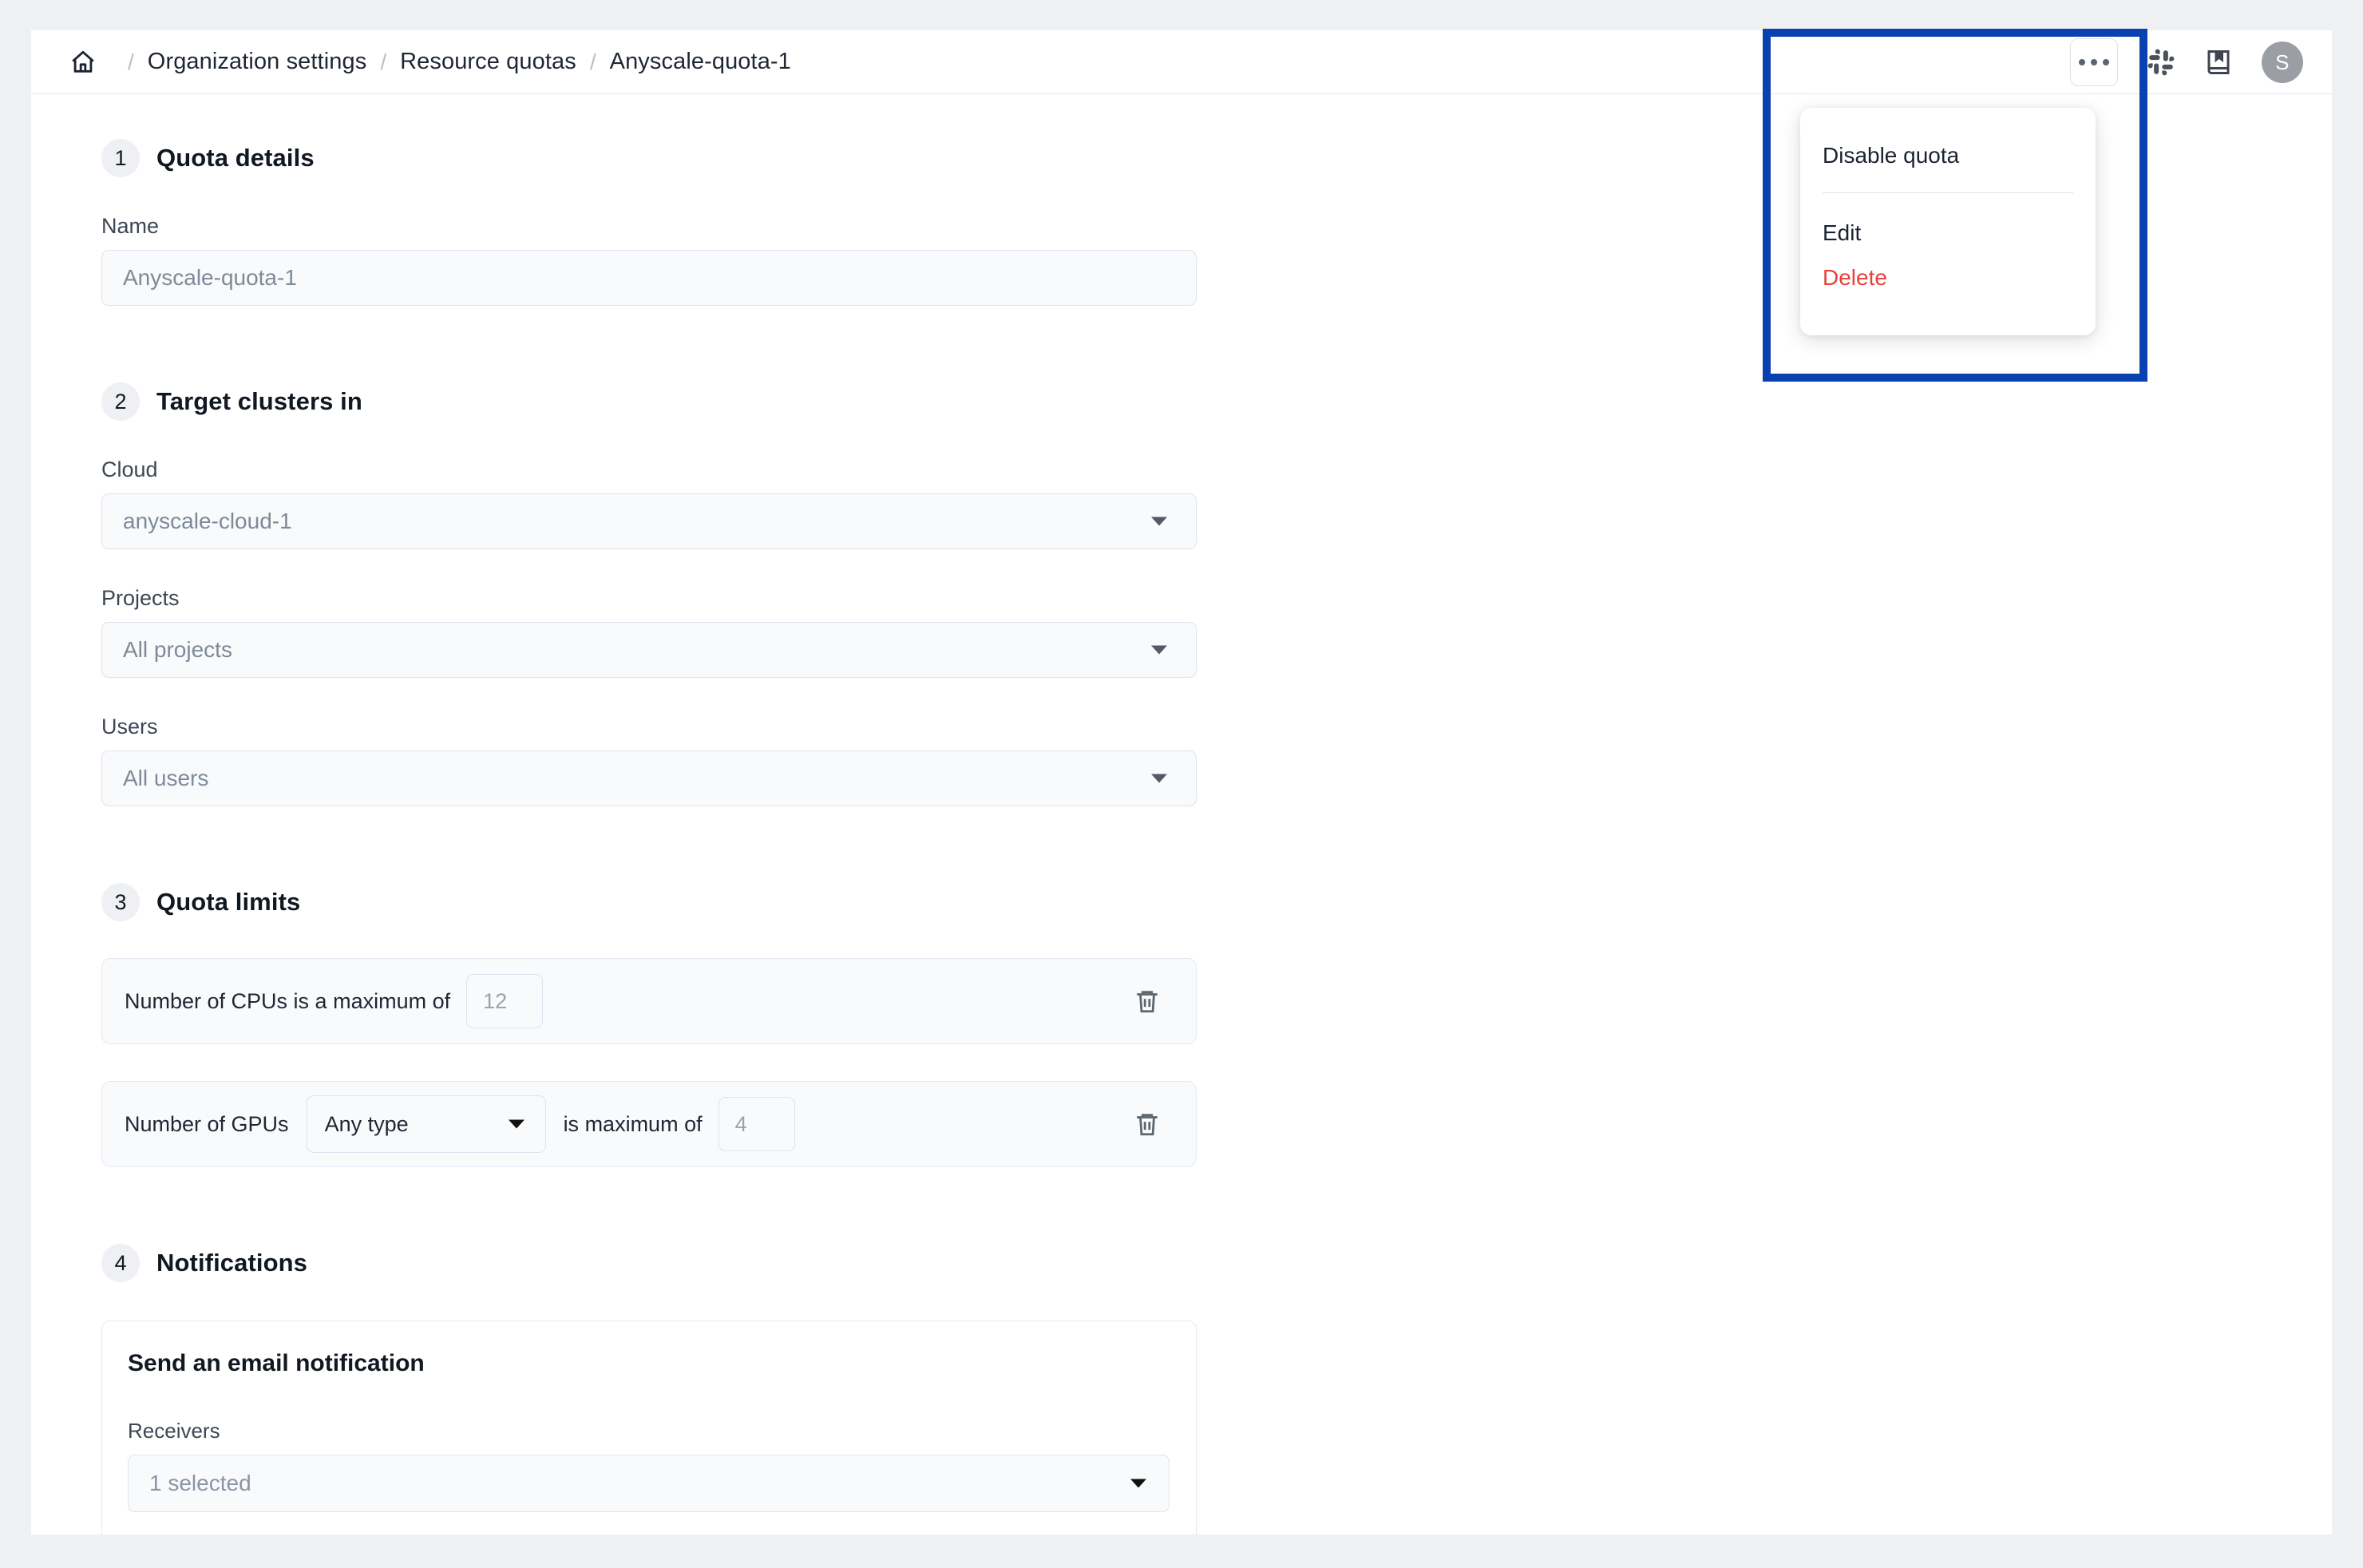  I want to click on section-title: Quota details, so click(235, 158).